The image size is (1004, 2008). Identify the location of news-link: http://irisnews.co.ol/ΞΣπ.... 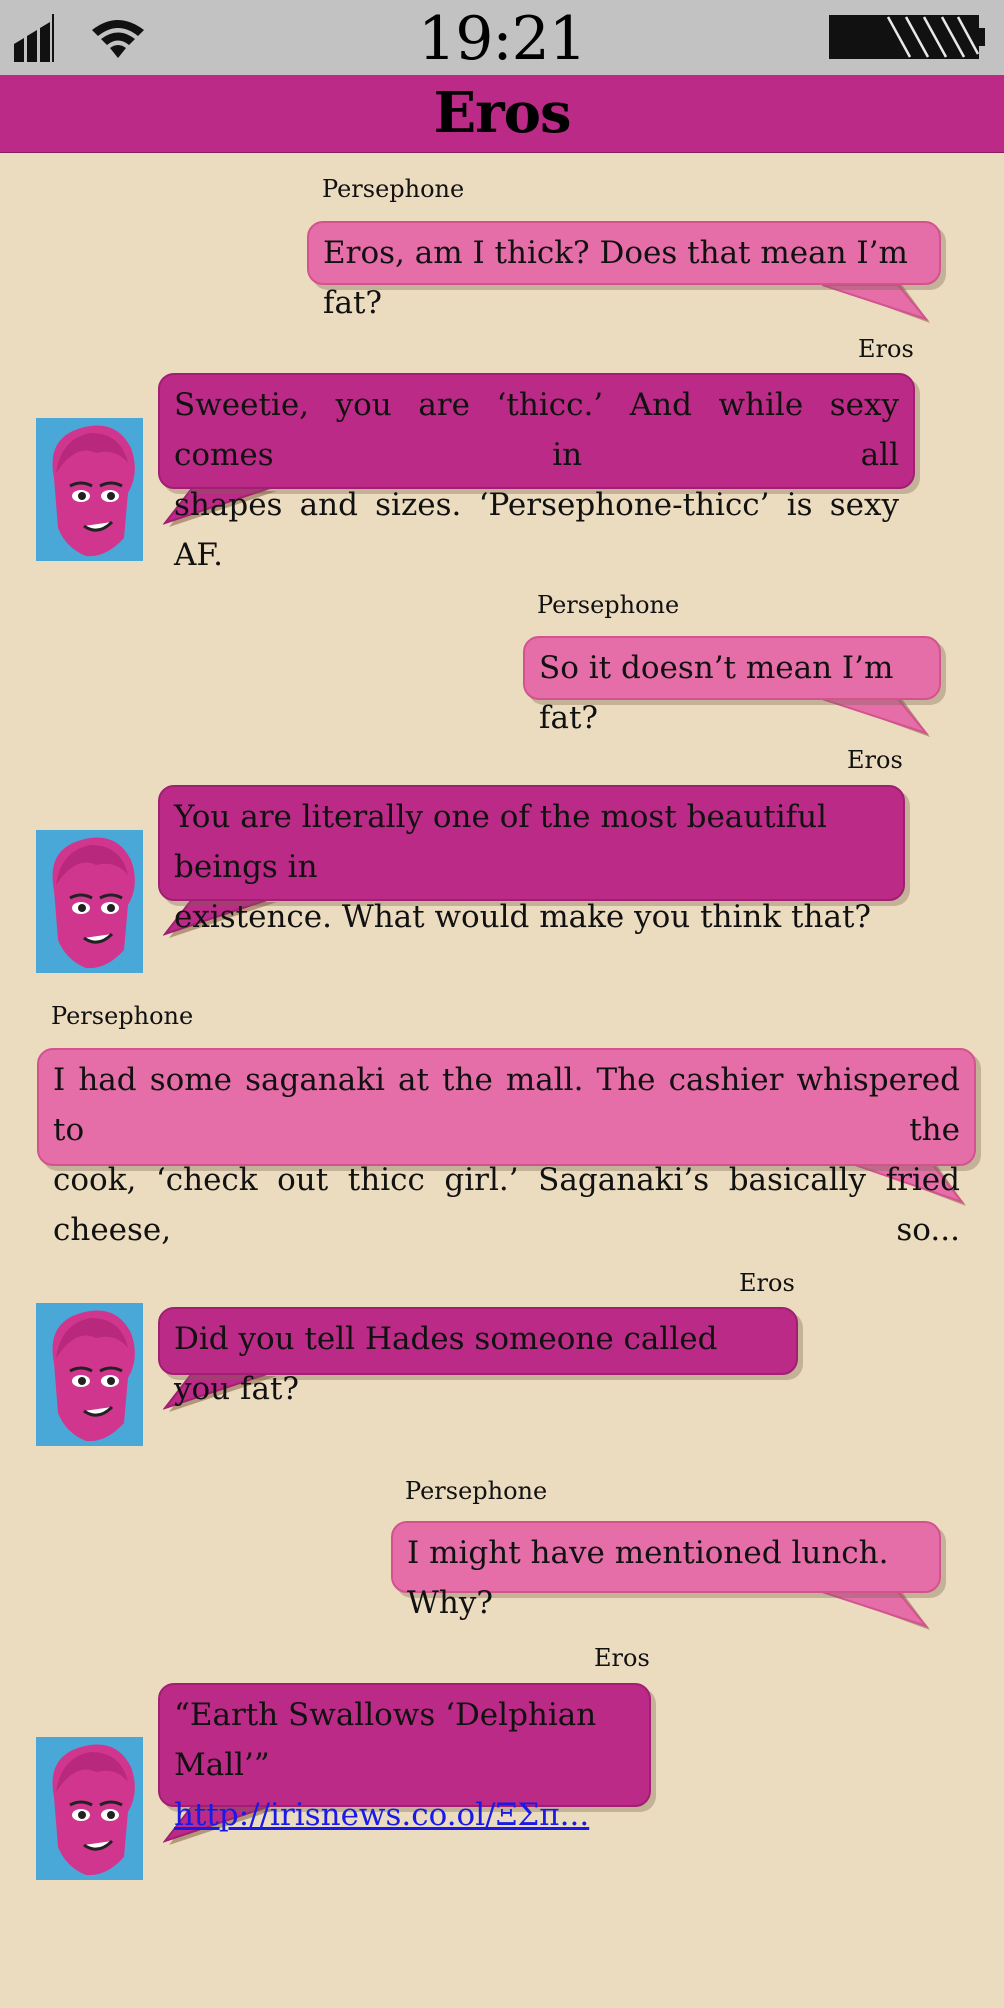
(381, 1815).